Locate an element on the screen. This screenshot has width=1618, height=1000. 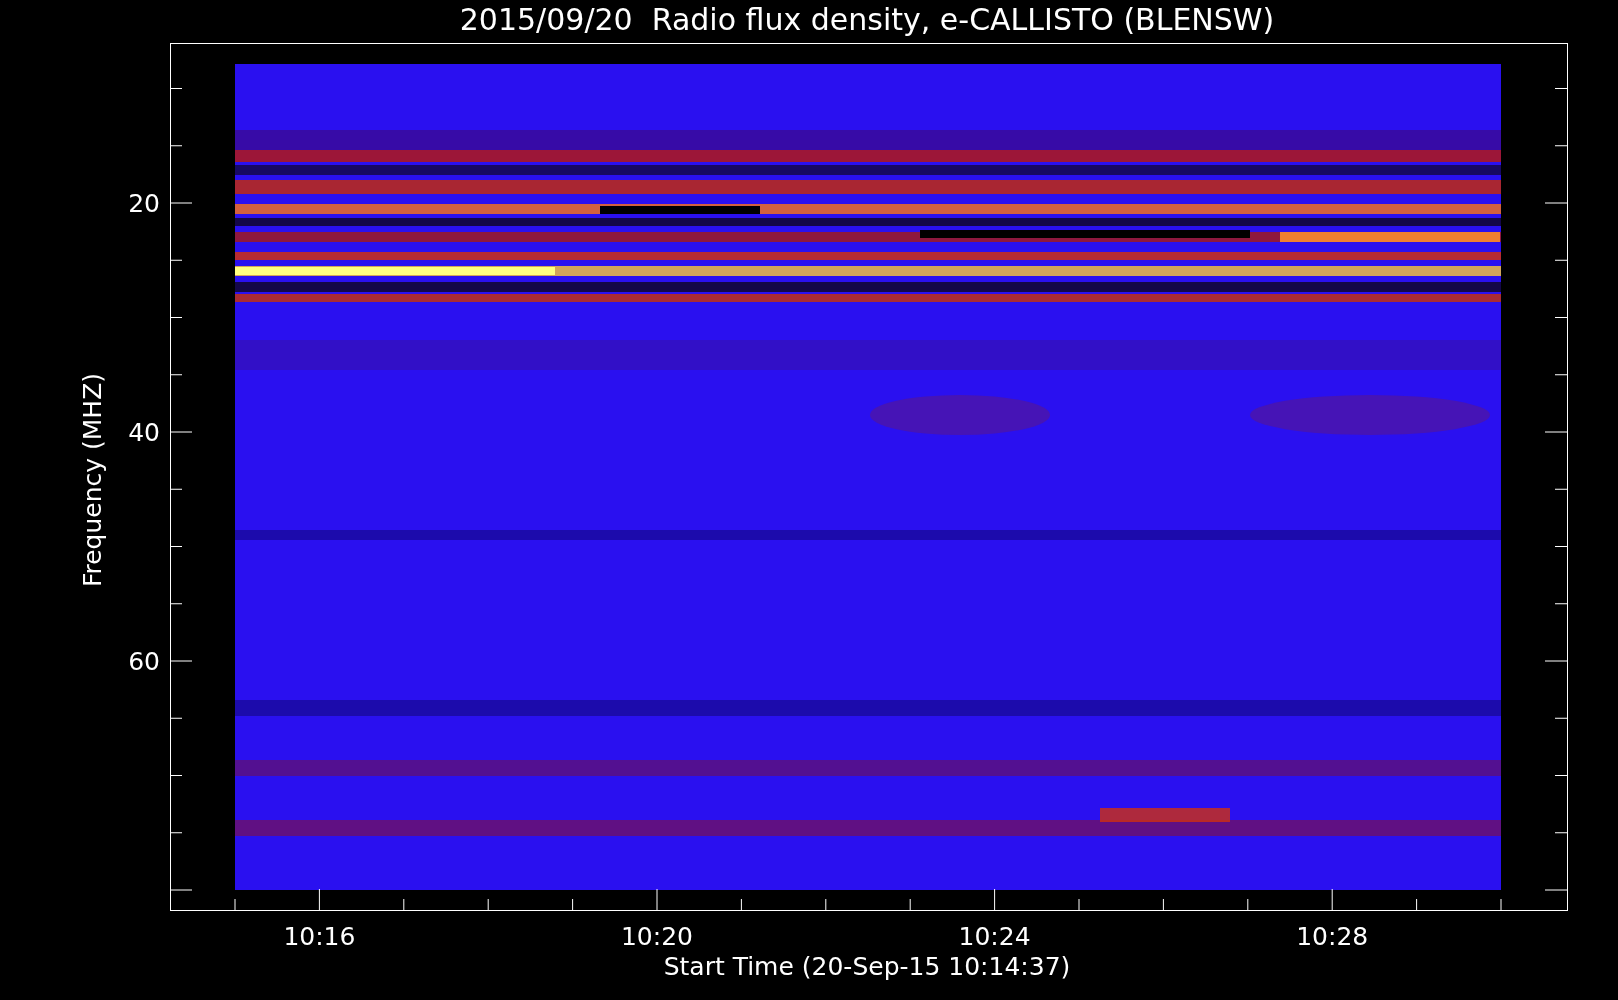
y-tick-label: 40 is located at coordinates (144, 432).